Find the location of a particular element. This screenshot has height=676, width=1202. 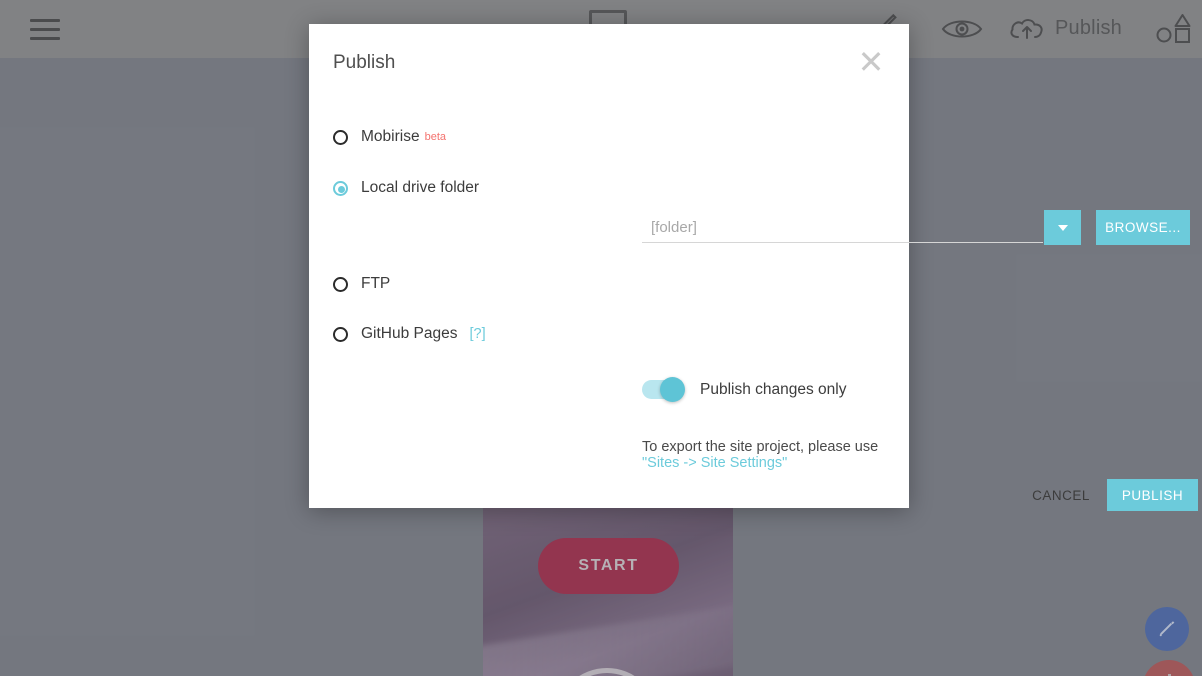

radio-option-github-pages: GitHub Pages [?] is located at coordinates (409, 334).